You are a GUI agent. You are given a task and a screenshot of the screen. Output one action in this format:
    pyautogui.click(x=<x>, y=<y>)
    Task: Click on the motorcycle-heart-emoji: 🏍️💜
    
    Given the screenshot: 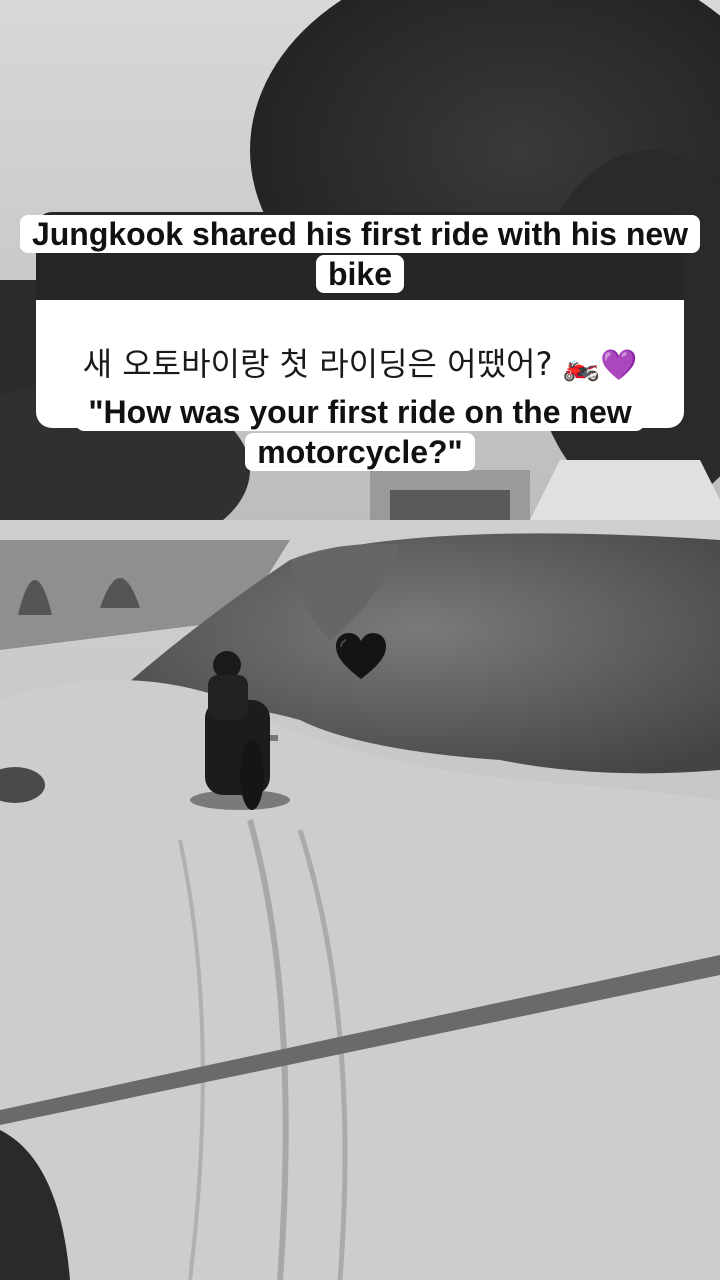 What is the action you would take?
    pyautogui.click(x=600, y=365)
    